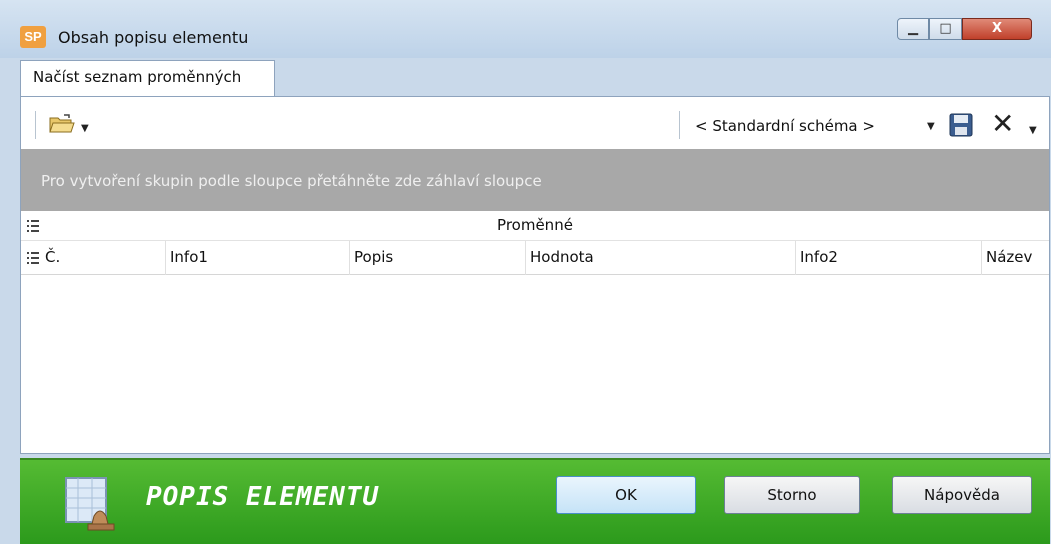 This screenshot has width=1051, height=544. Describe the element at coordinates (626, 495) in the screenshot. I see `ok-button: OK` at that location.